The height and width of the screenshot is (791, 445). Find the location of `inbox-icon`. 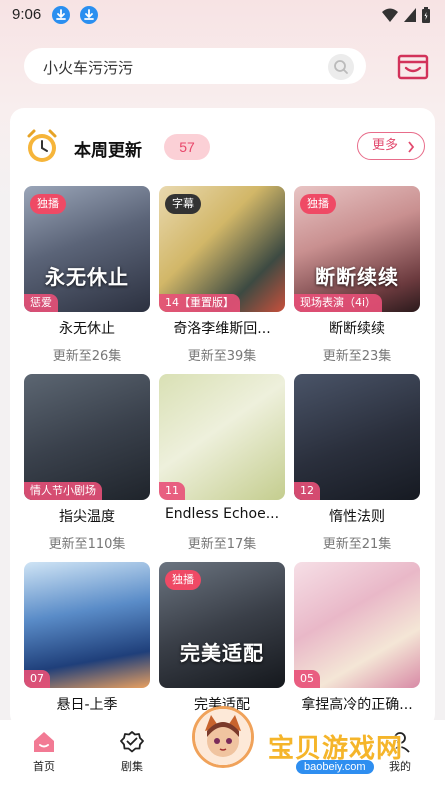

inbox-icon is located at coordinates (413, 67).